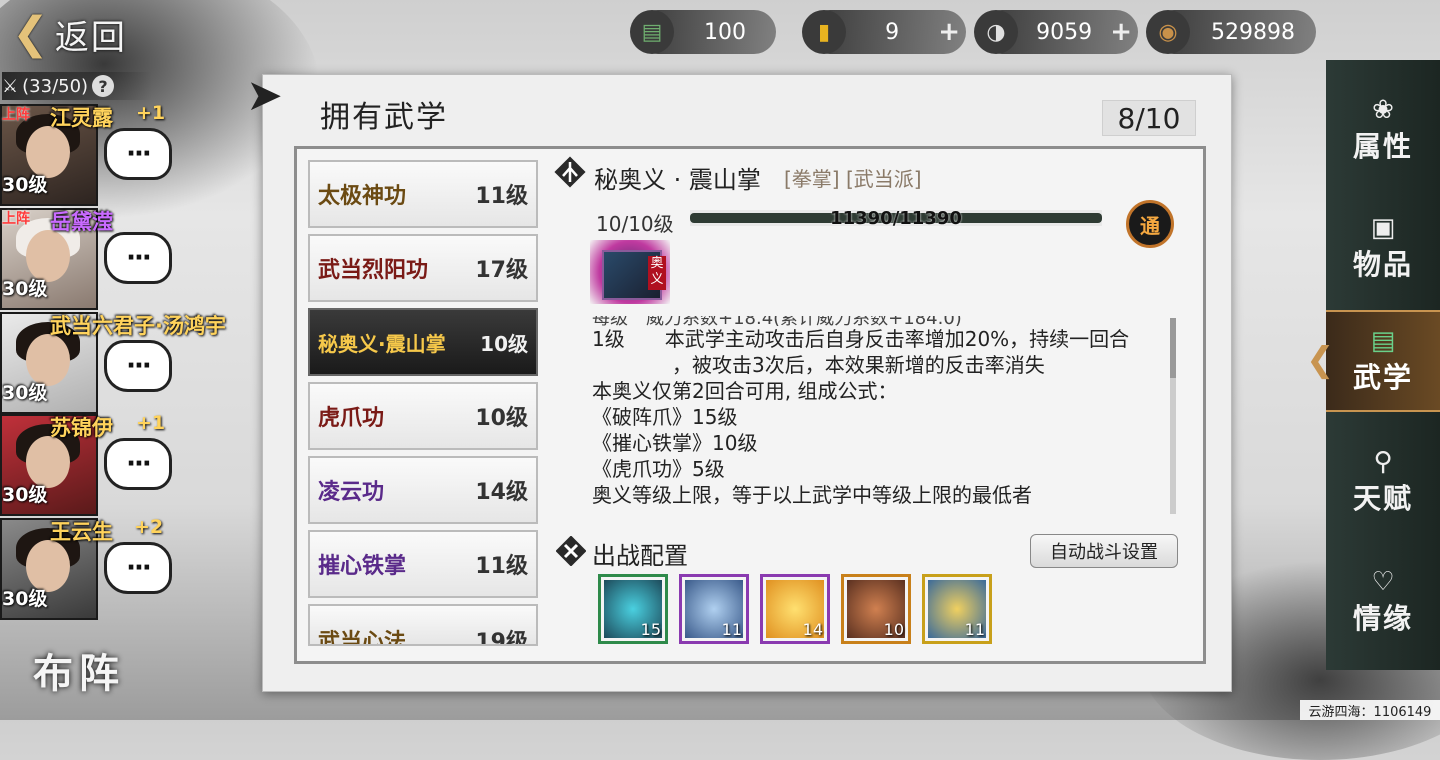 This screenshot has width=1440, height=760. Describe the element at coordinates (81, 118) in the screenshot. I see `hero-name: 江灵露` at that location.